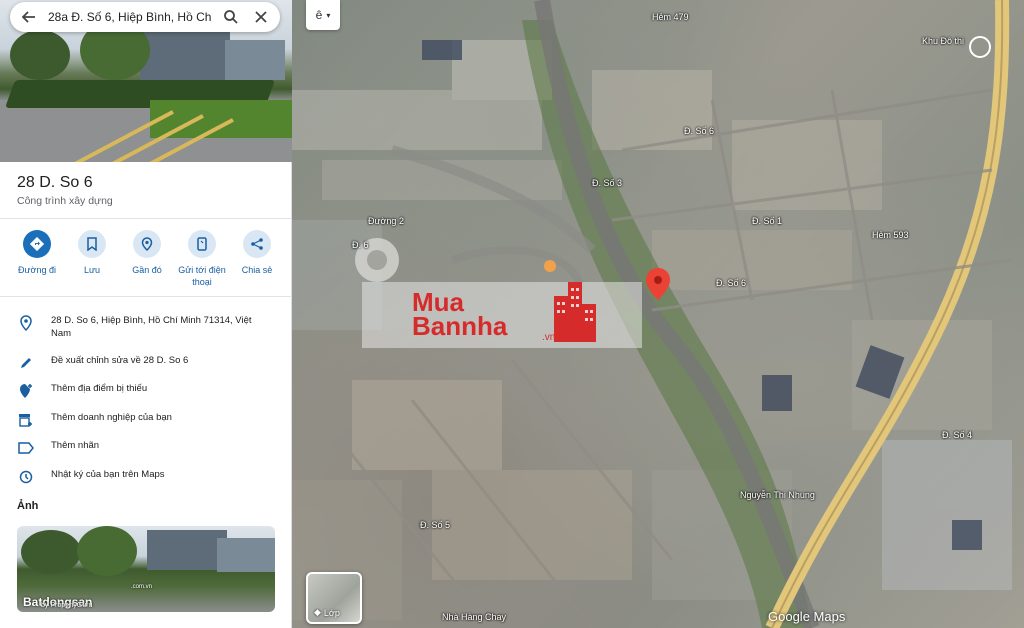 The image size is (1024, 628). I want to click on edit-icon, so click(26, 363).